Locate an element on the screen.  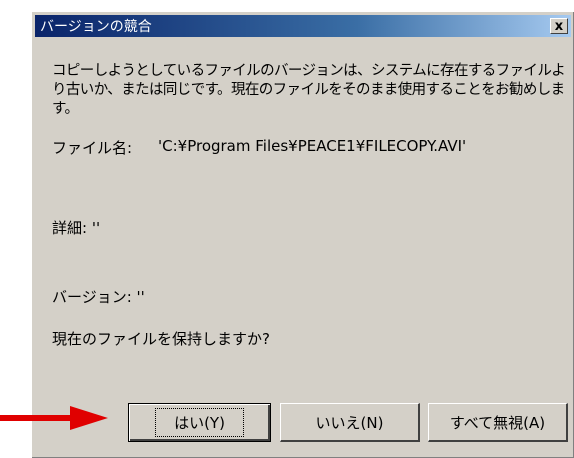
yes-button: はい(Y) is located at coordinates (199, 422).